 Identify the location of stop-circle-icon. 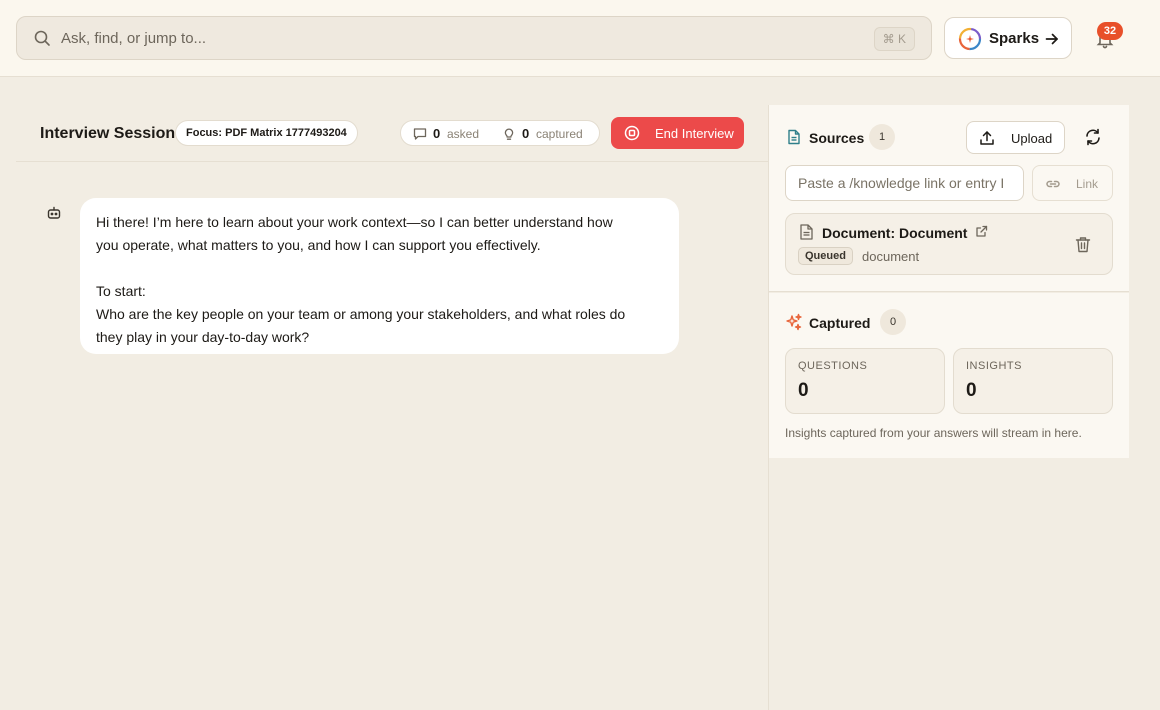
(632, 133).